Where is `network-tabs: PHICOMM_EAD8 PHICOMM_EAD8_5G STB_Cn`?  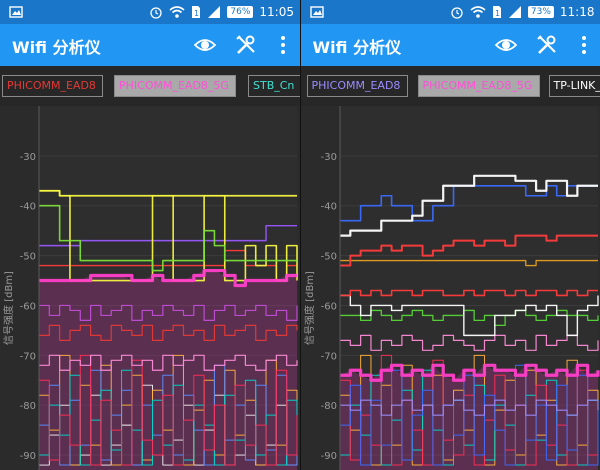
network-tabs: PHICOMM_EAD8 PHICOMM_EAD8_5G STB_Cn is located at coordinates (150, 86).